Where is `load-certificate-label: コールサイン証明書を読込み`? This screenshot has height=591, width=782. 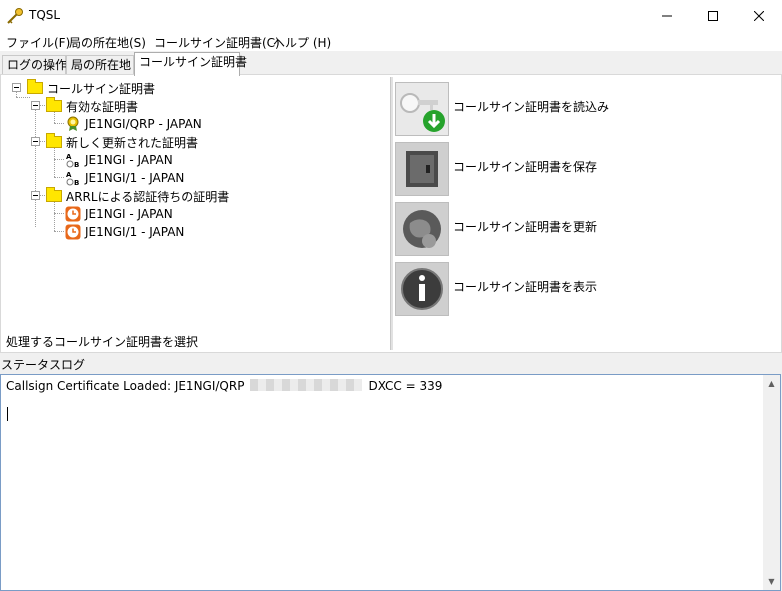
load-certificate-label: コールサイン証明書を読込み is located at coordinates (531, 107).